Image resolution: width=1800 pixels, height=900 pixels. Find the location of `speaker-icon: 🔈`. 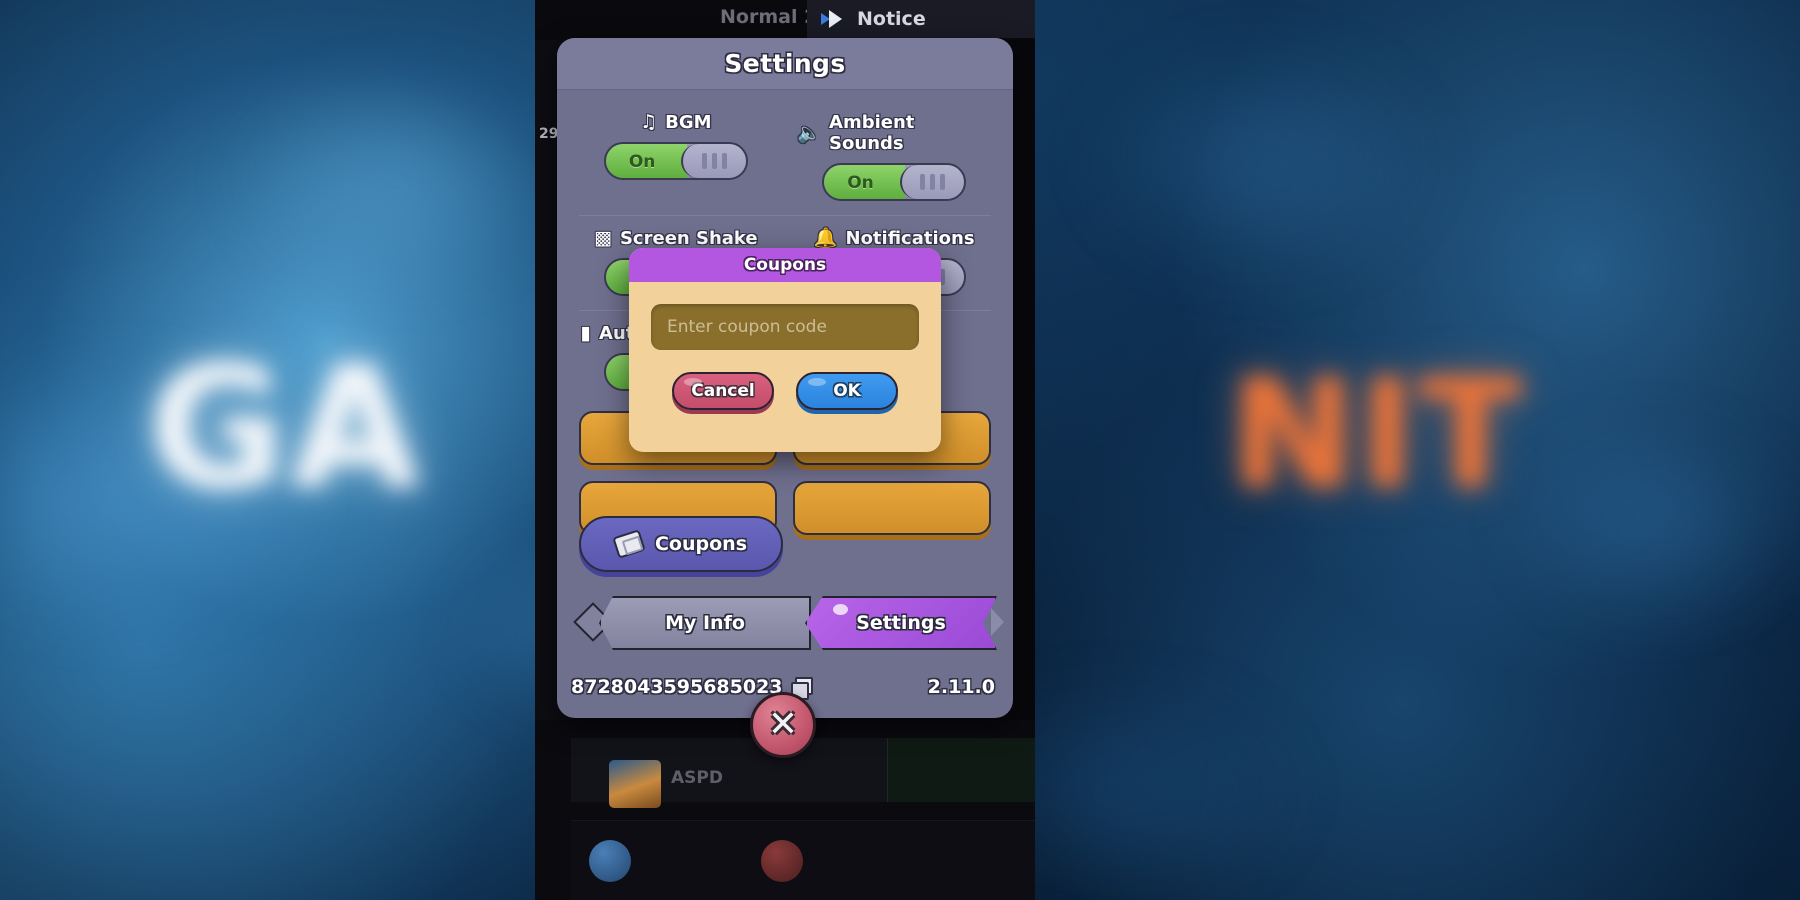

speaker-icon: 🔈 is located at coordinates (809, 132).